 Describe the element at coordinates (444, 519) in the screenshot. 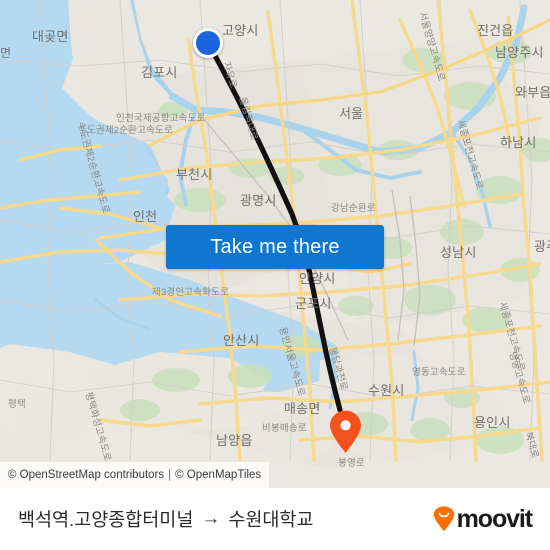

I see `moovit-pin-icon` at that location.